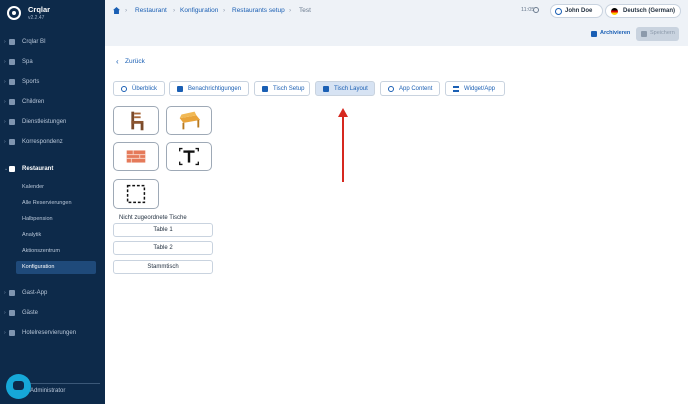 This screenshot has height=404, width=688. What do you see at coordinates (52, 122) in the screenshot?
I see `sidebar-item-dienstleistungen: › Dienstleistungen` at bounding box center [52, 122].